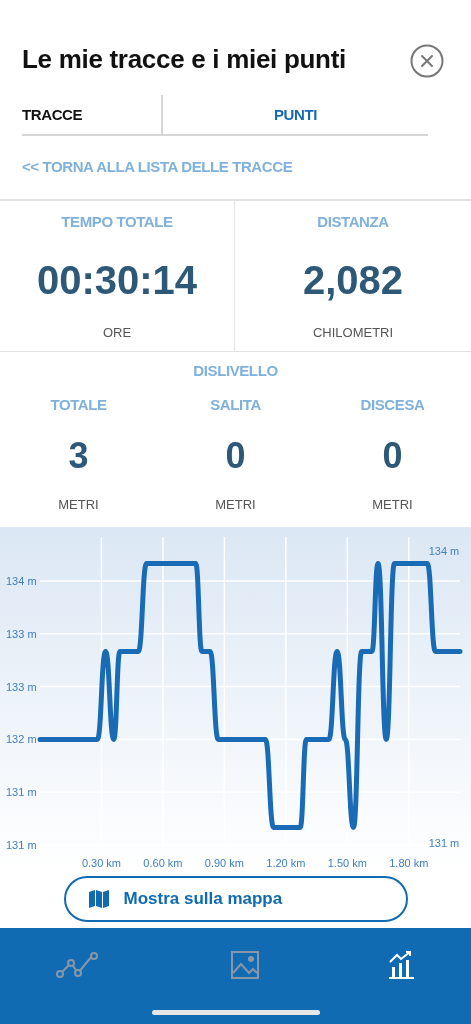 This screenshot has height=1024, width=471. What do you see at coordinates (98, 899) in the screenshot?
I see `map-icon` at bounding box center [98, 899].